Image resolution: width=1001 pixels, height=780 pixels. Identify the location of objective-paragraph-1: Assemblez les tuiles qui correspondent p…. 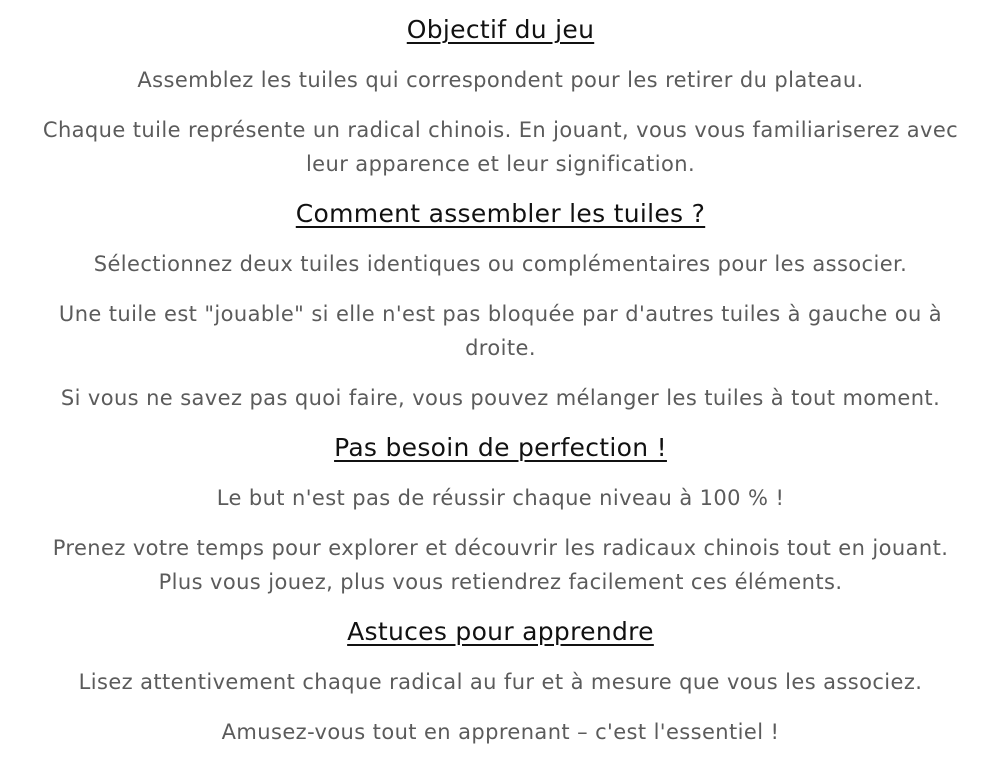
(500, 80).